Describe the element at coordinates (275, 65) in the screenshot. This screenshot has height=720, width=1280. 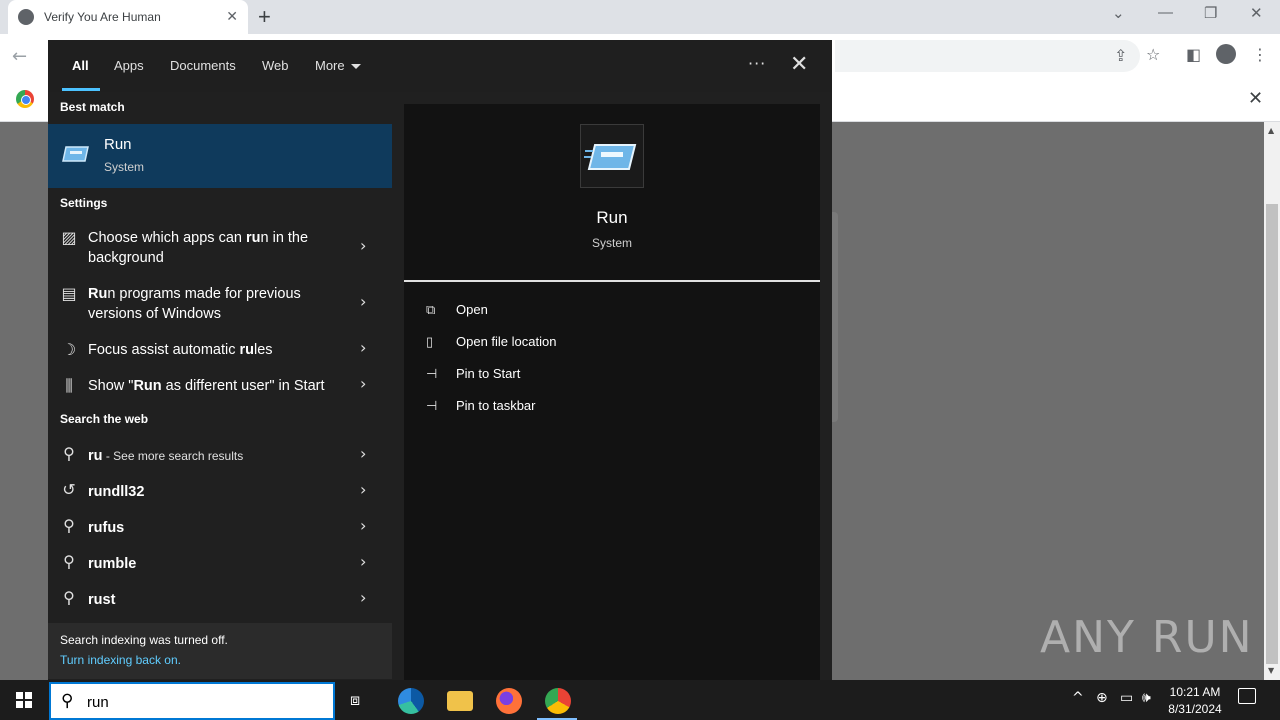
I see `filter-web: Web` at that location.